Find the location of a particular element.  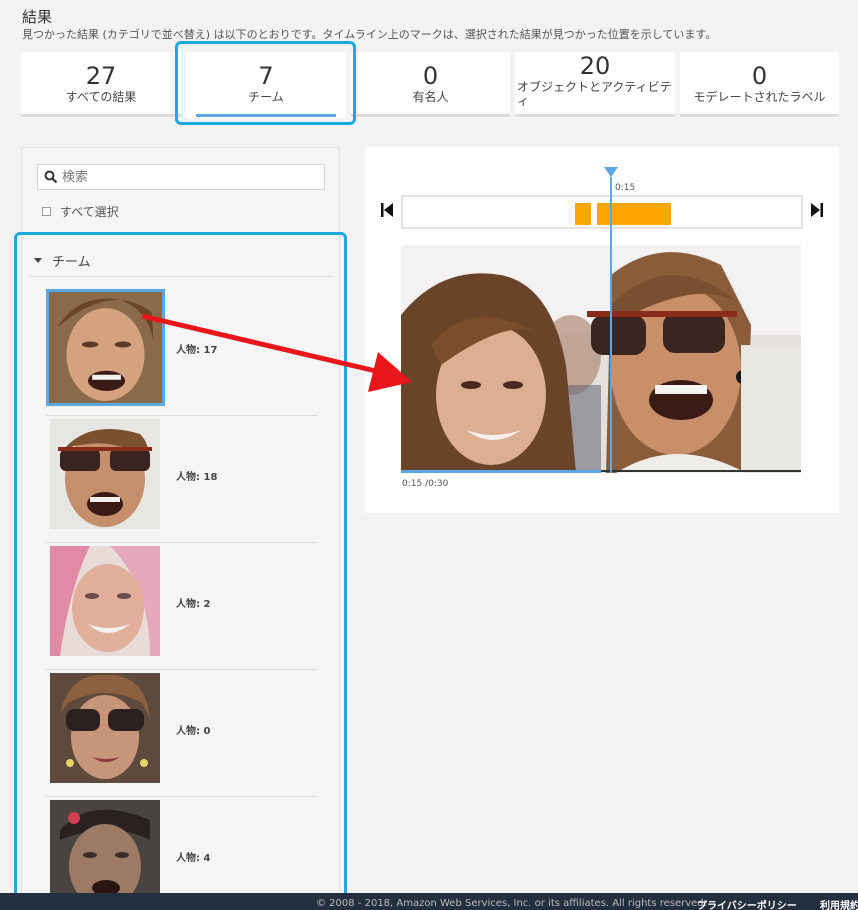

tab-label: すべての結果 is located at coordinates (101, 97).